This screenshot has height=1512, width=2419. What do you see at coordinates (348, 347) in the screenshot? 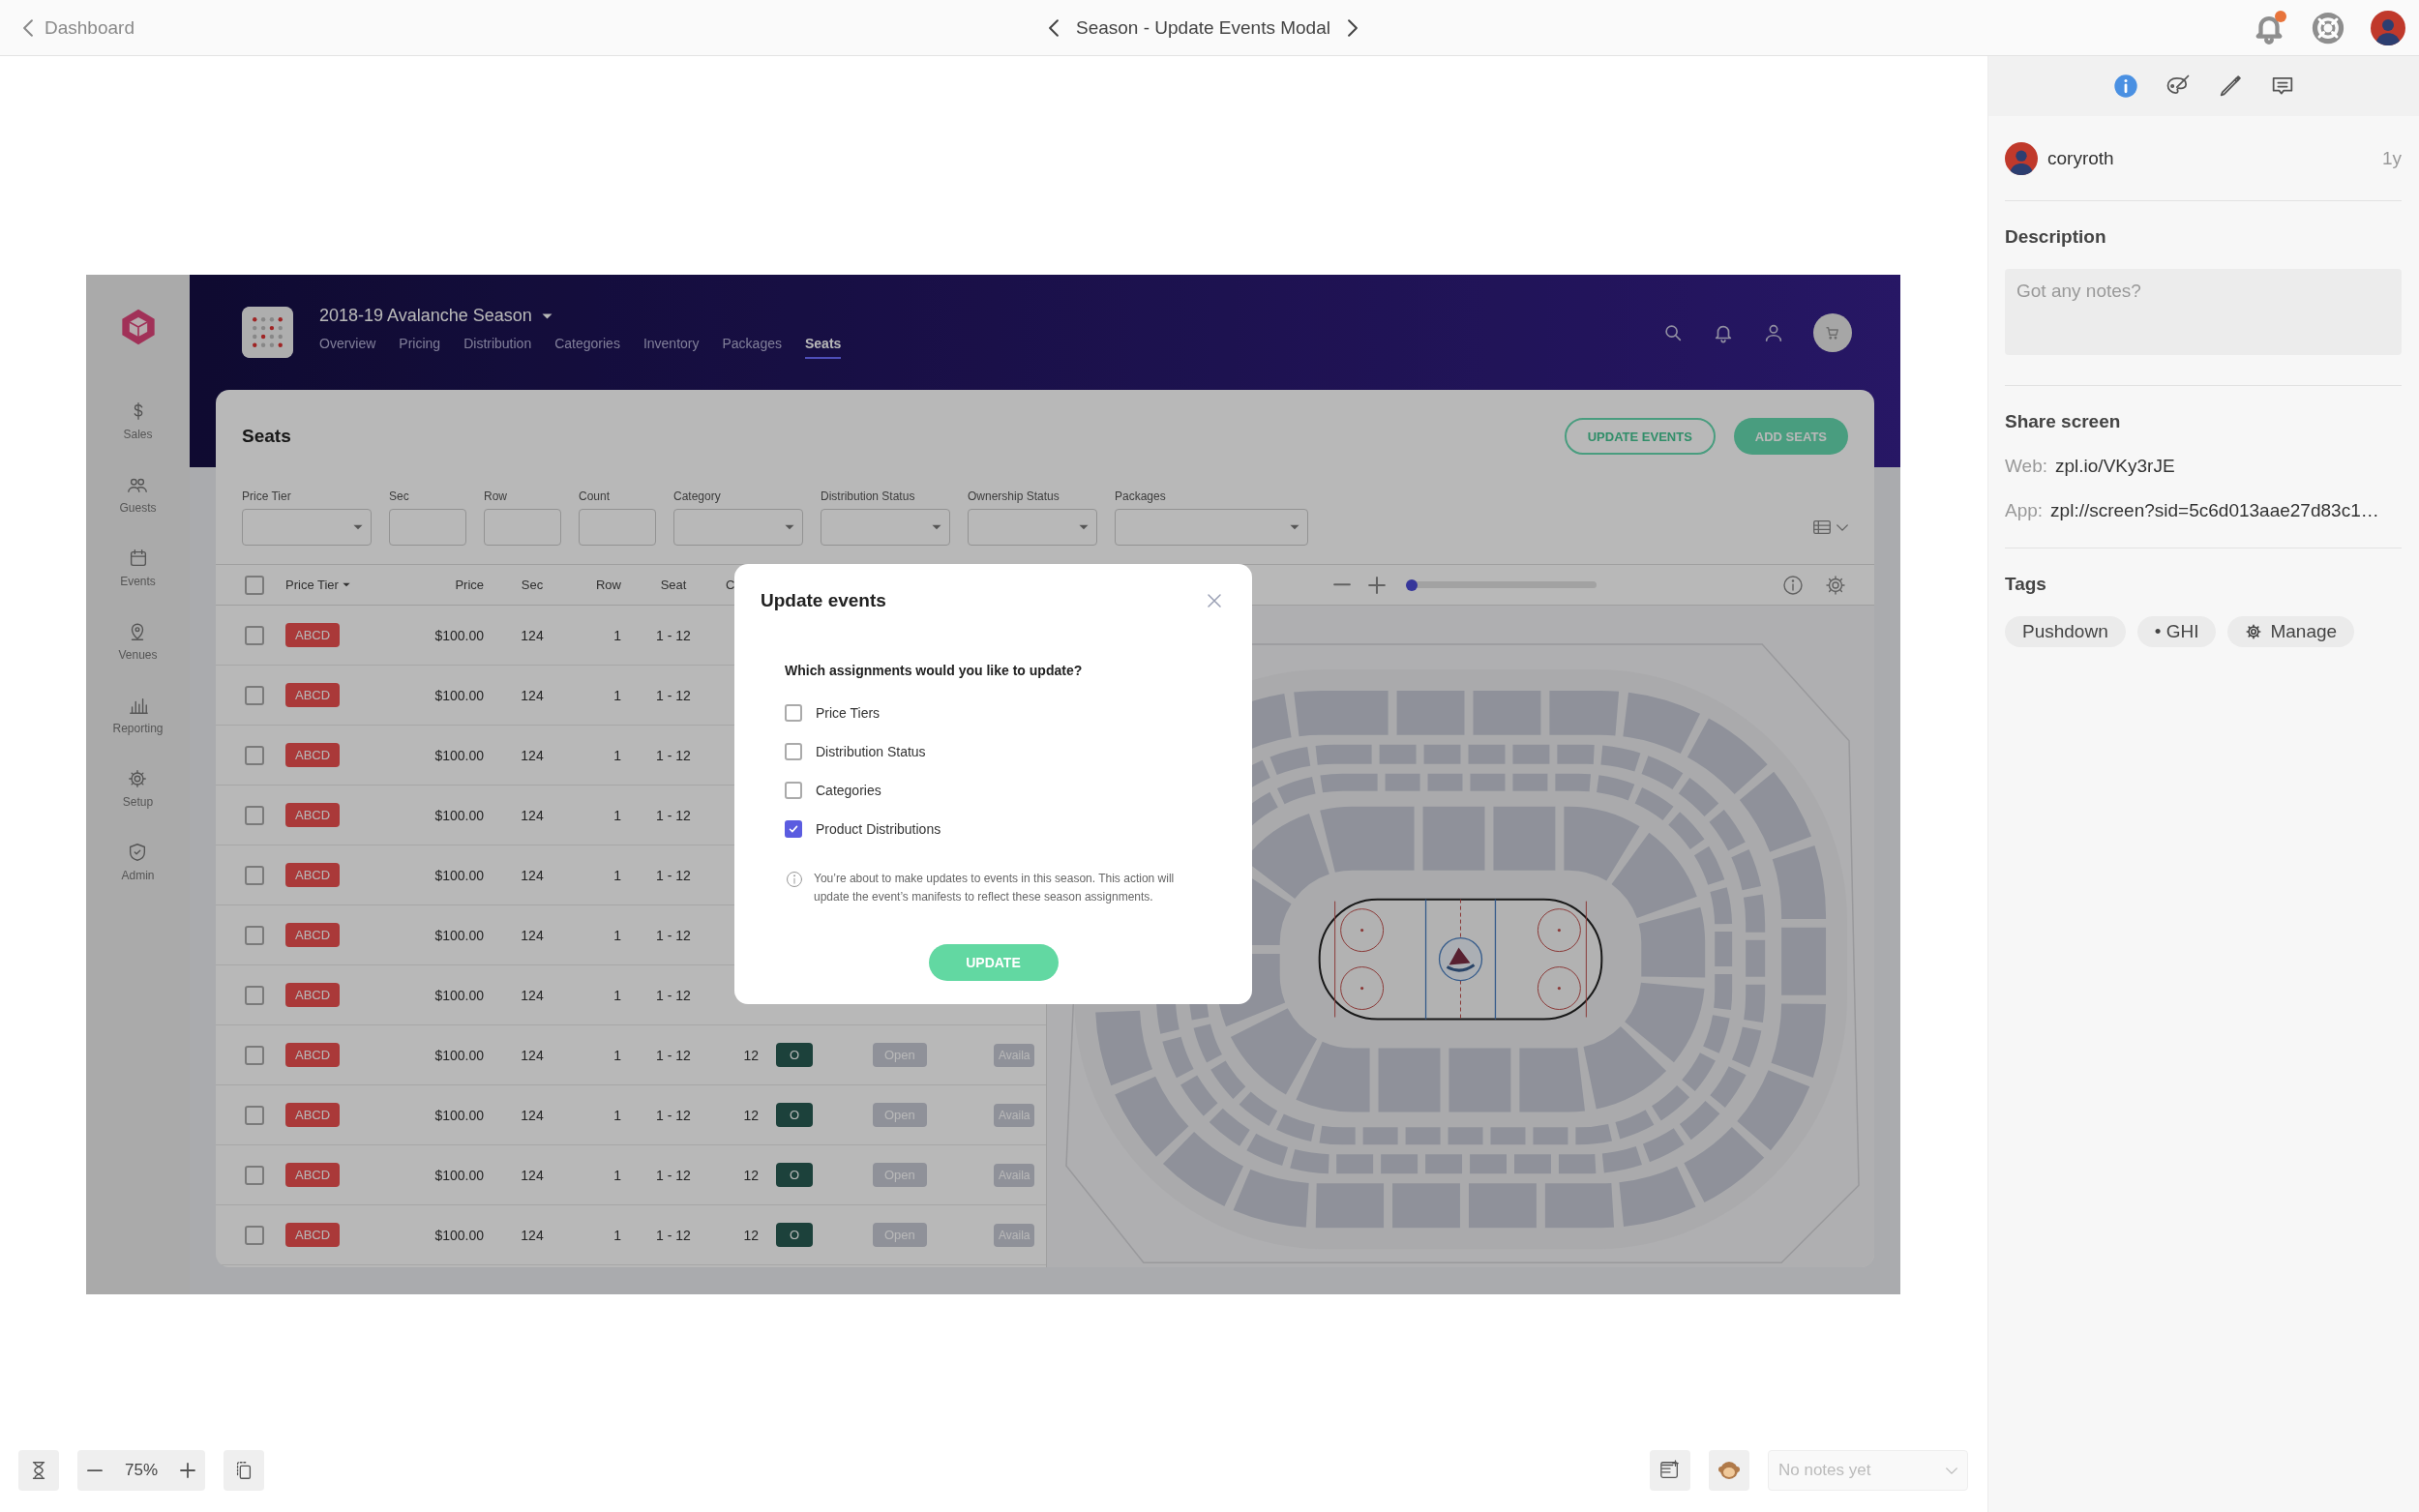
I see `nav-tab: Overview` at bounding box center [348, 347].